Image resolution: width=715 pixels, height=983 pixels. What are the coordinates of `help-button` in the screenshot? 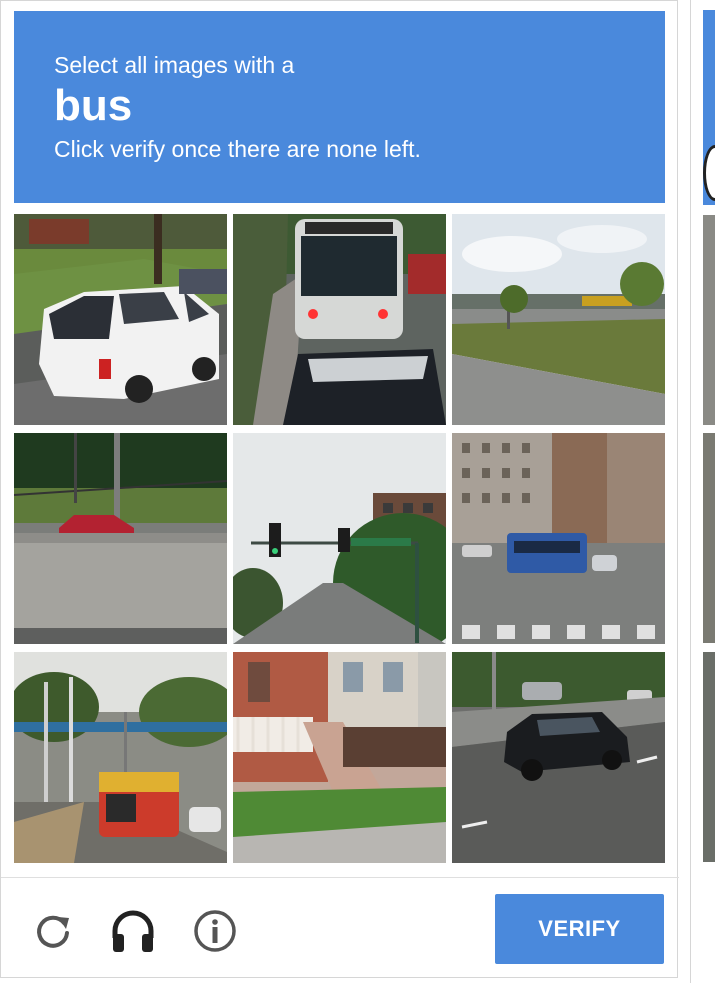 It's located at (215, 931).